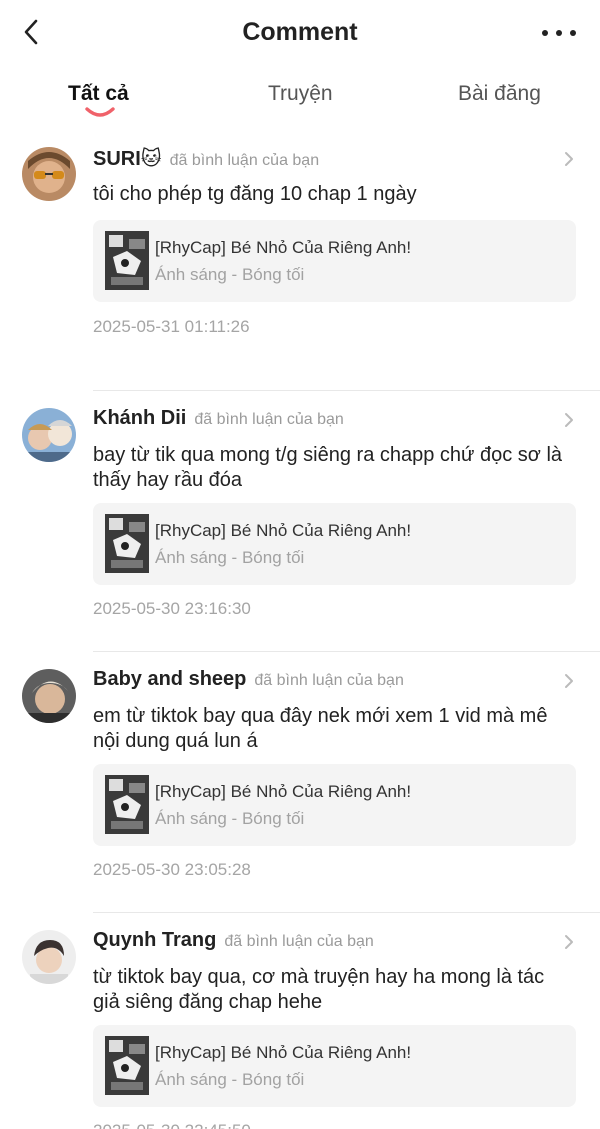 The width and height of the screenshot is (600, 1129). What do you see at coordinates (100, 112) in the screenshot?
I see `active-tab-indicator` at bounding box center [100, 112].